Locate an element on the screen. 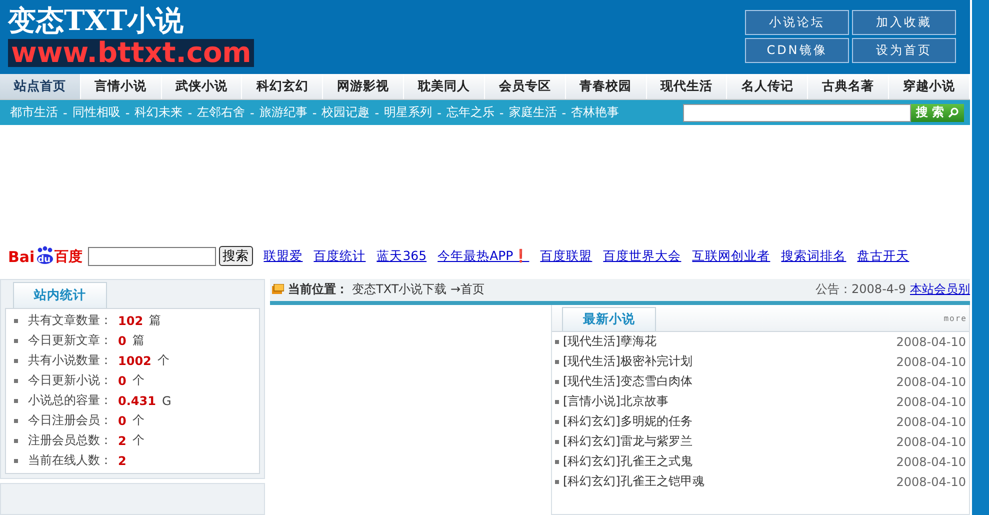 The width and height of the screenshot is (989, 515). notice-link: 本站会员别 is located at coordinates (940, 289).